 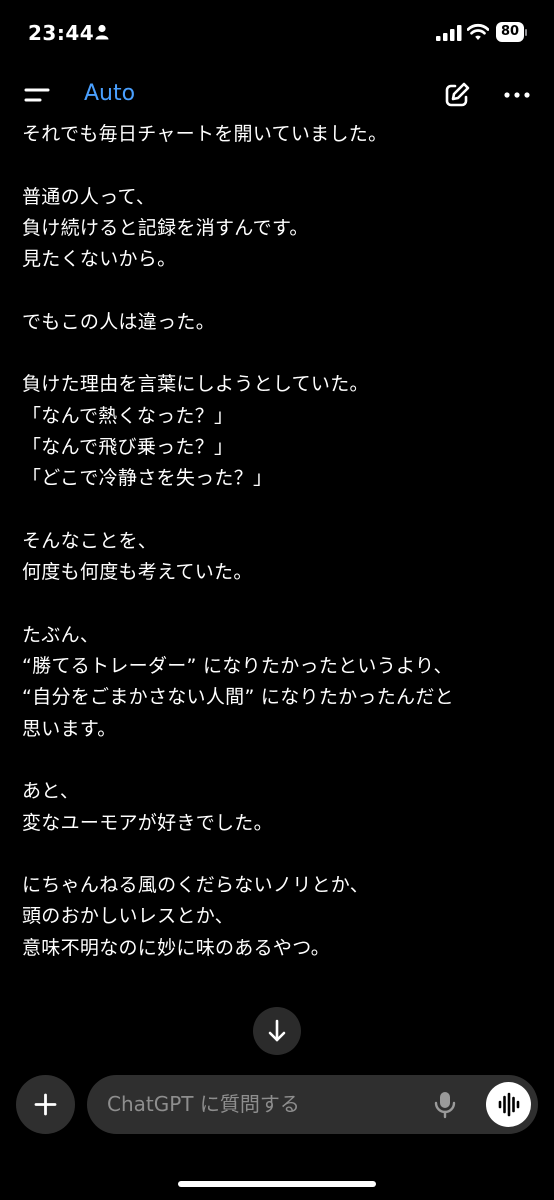 What do you see at coordinates (61, 33) in the screenshot?
I see `status-time: 23:44` at bounding box center [61, 33].